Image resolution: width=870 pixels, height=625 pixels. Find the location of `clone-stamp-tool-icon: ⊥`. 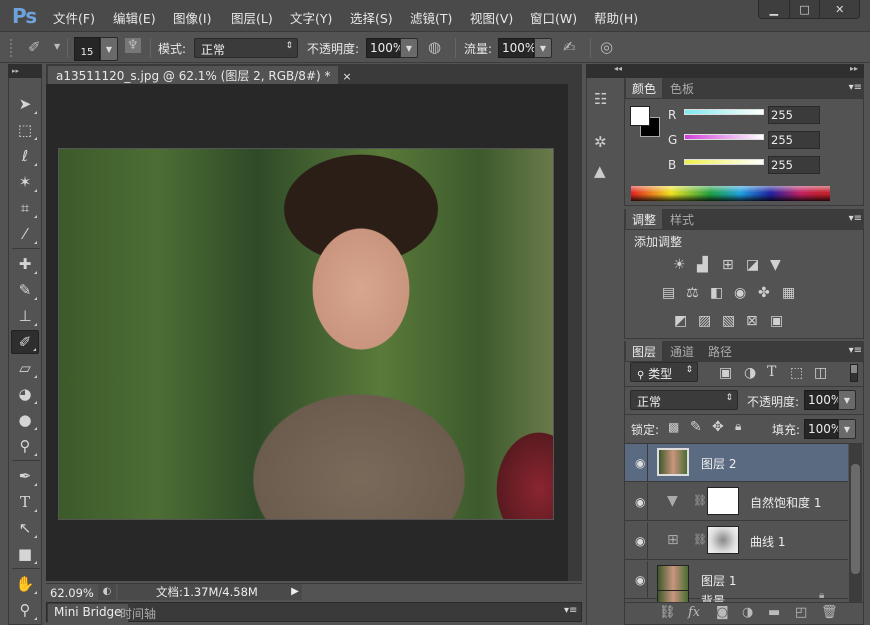

clone-stamp-tool-icon: ⊥ is located at coordinates (25, 316).